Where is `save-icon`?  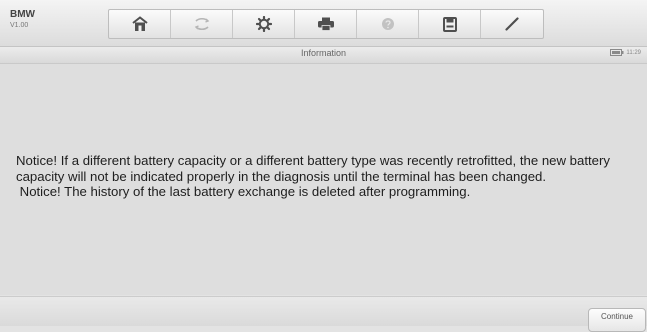 save-icon is located at coordinates (449, 24).